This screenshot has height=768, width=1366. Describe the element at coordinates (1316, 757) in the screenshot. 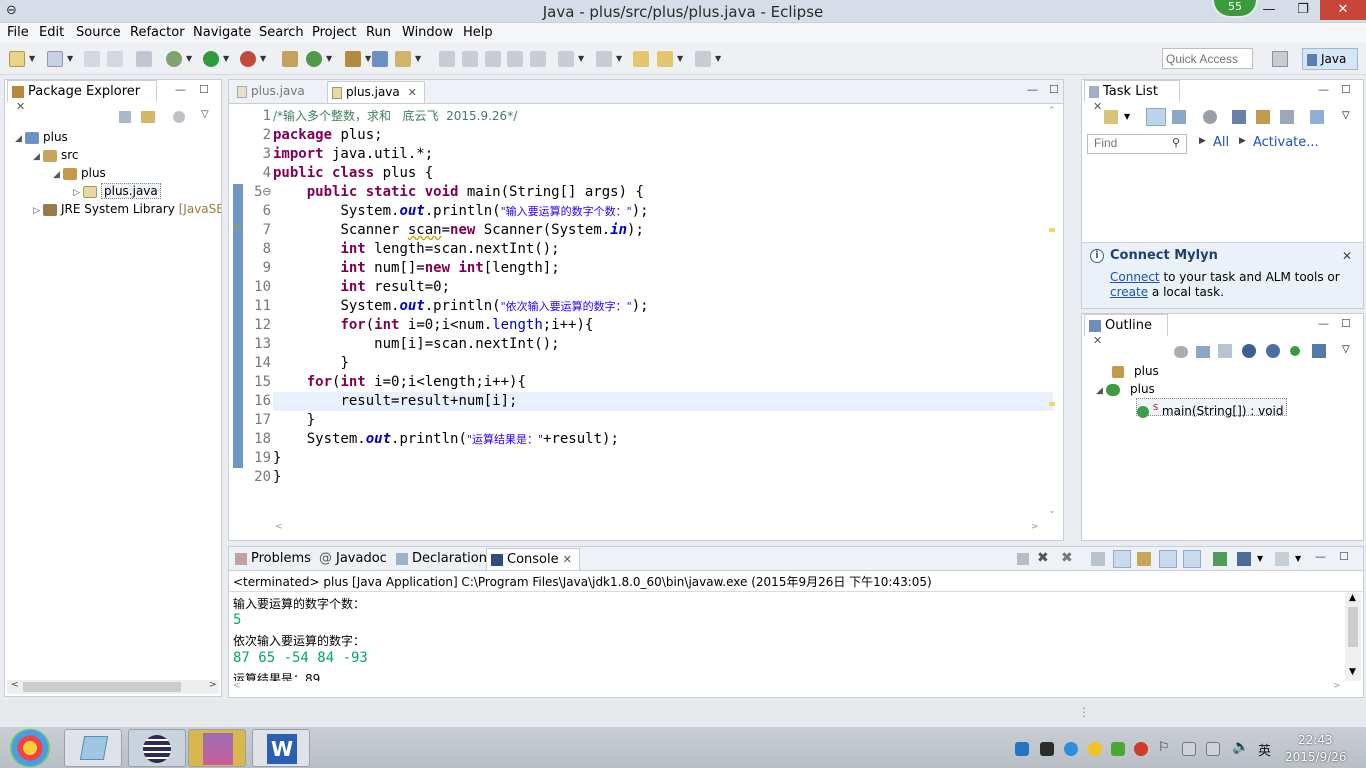

I see `clock-date: 2015/9/26` at that location.